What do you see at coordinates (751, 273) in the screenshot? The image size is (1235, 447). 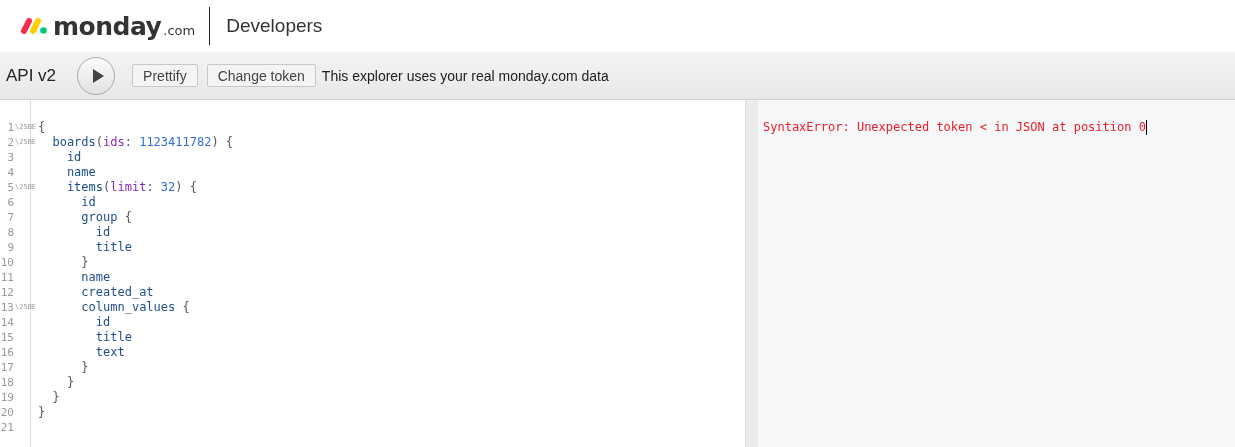 I see `splitter-bar` at bounding box center [751, 273].